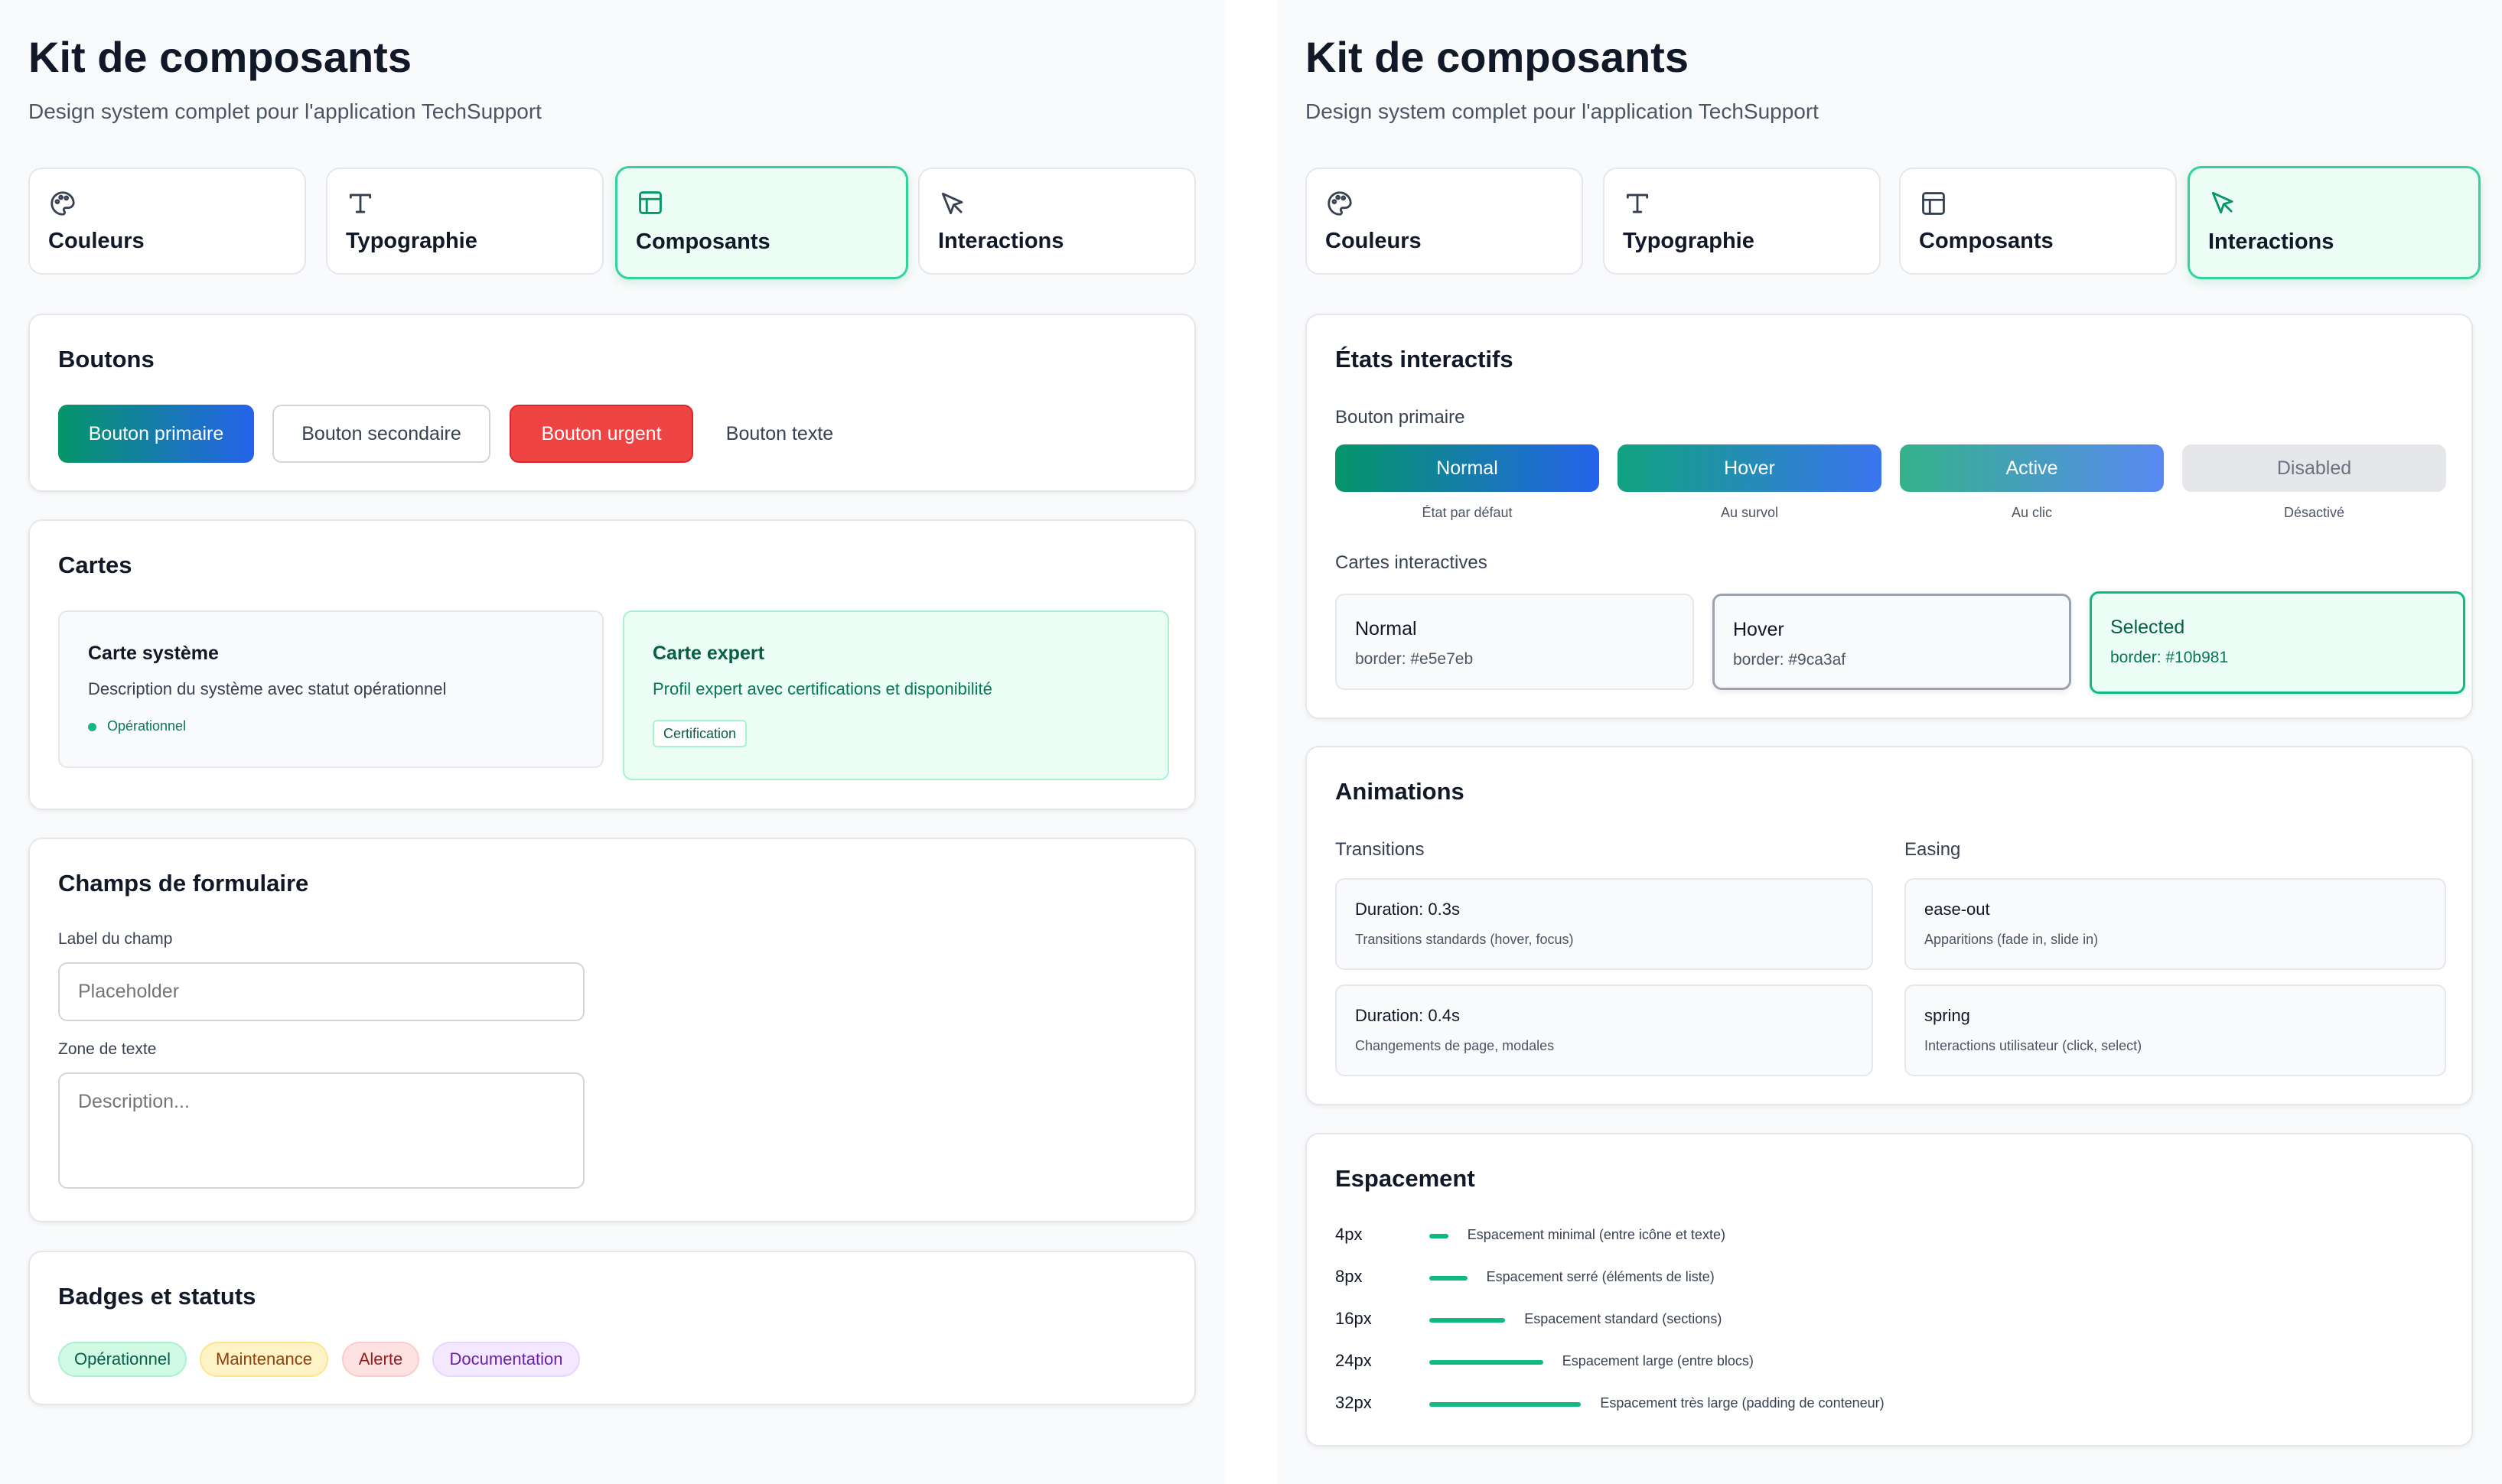  Describe the element at coordinates (2147, 627) in the screenshot. I see `interactive-card-title: Selected` at that location.